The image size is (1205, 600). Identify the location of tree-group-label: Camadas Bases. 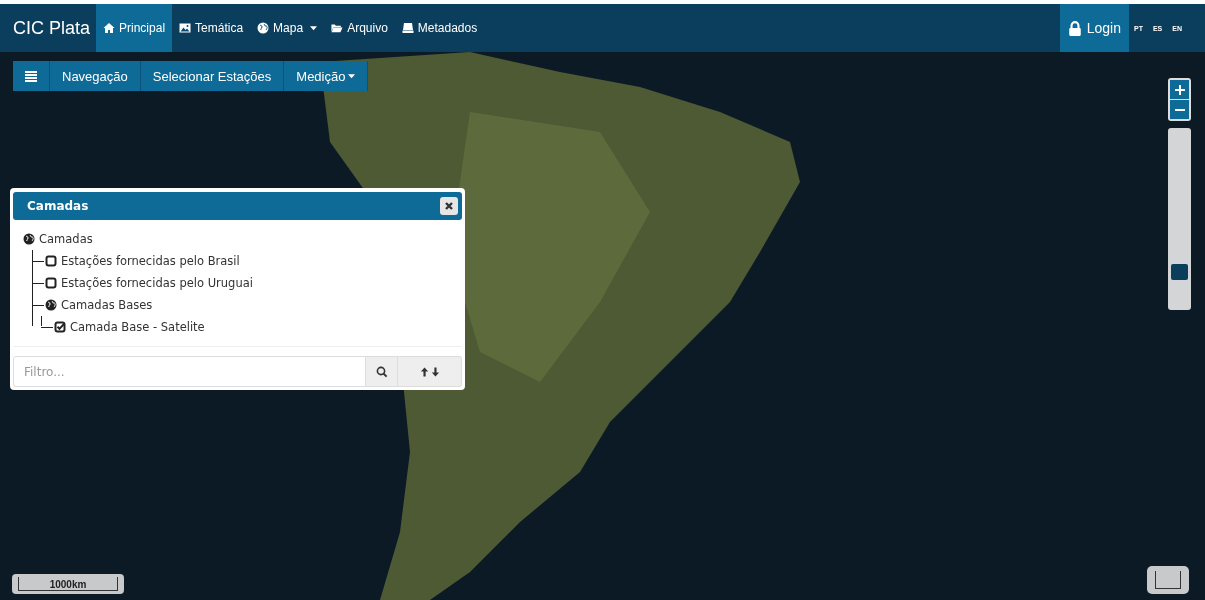
(107, 305).